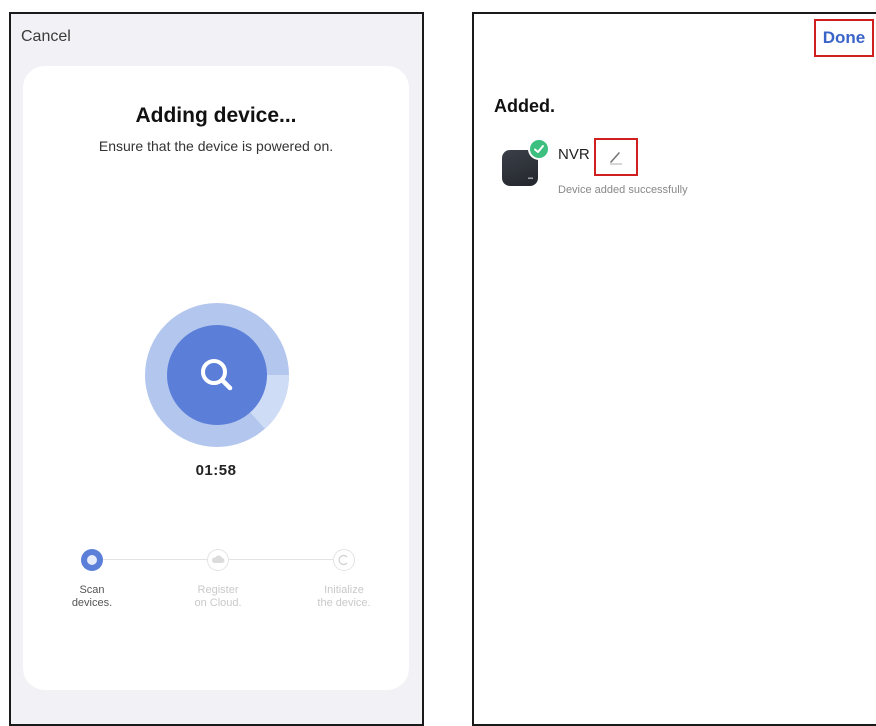 This screenshot has height=726, width=876. I want to click on step-label-register: Register on Cloud., so click(218, 596).